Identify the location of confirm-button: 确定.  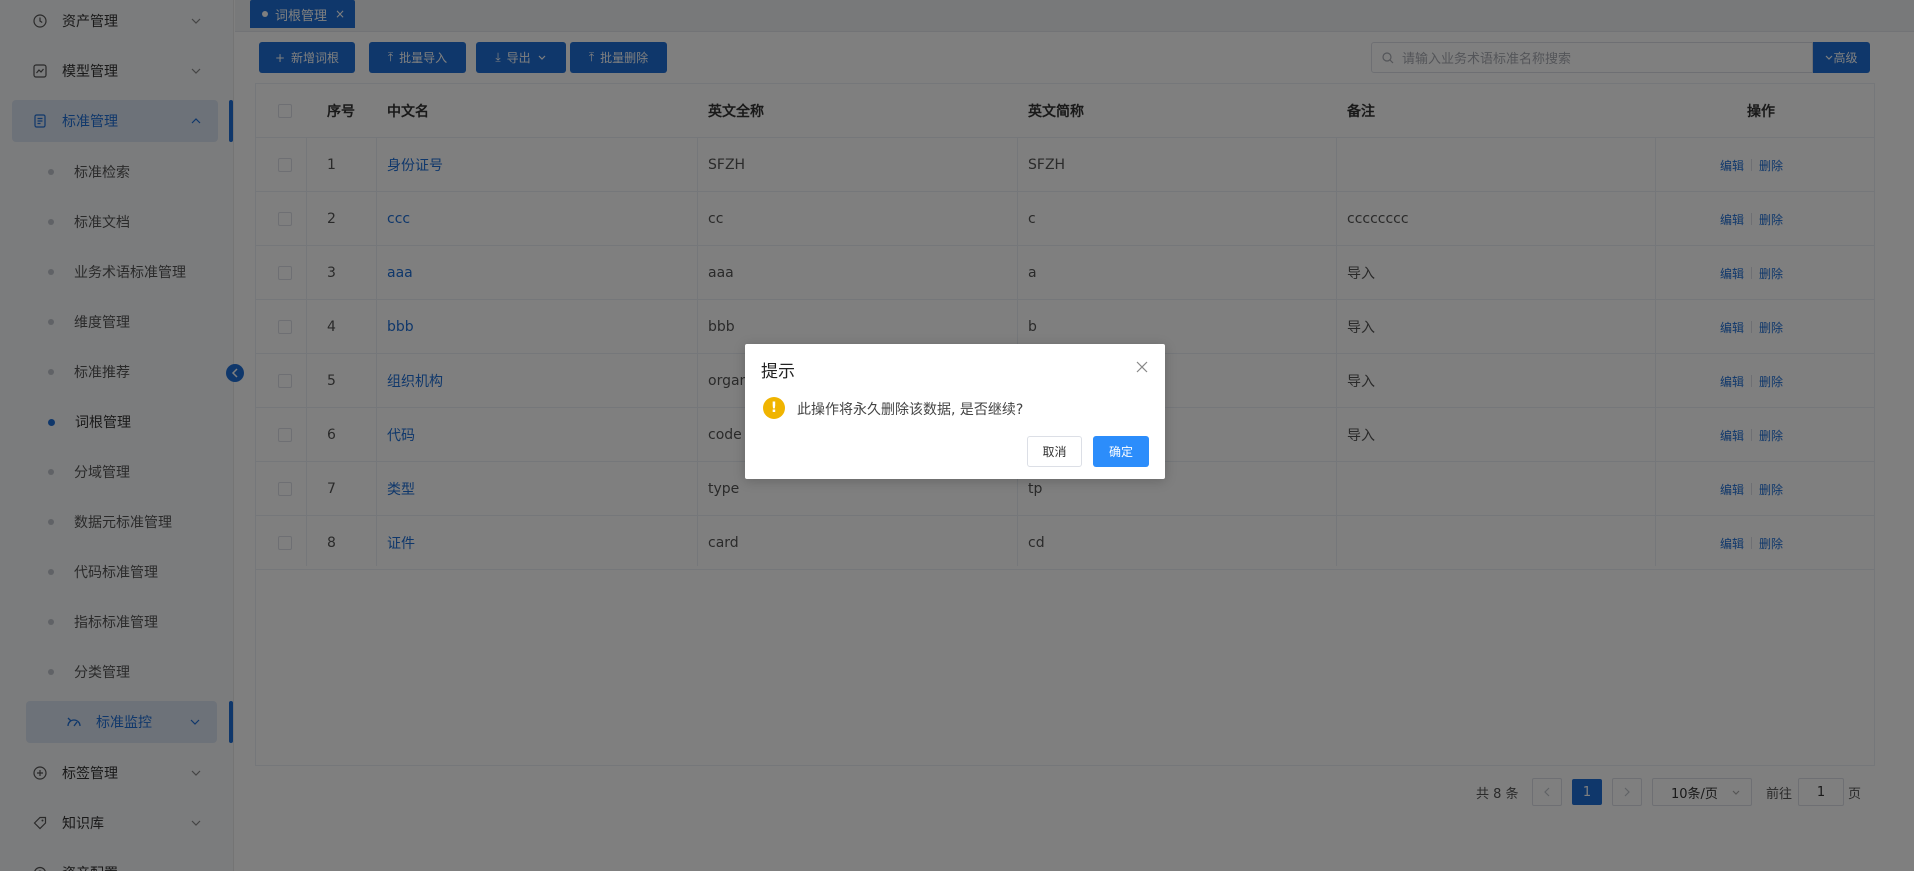
(1121, 451).